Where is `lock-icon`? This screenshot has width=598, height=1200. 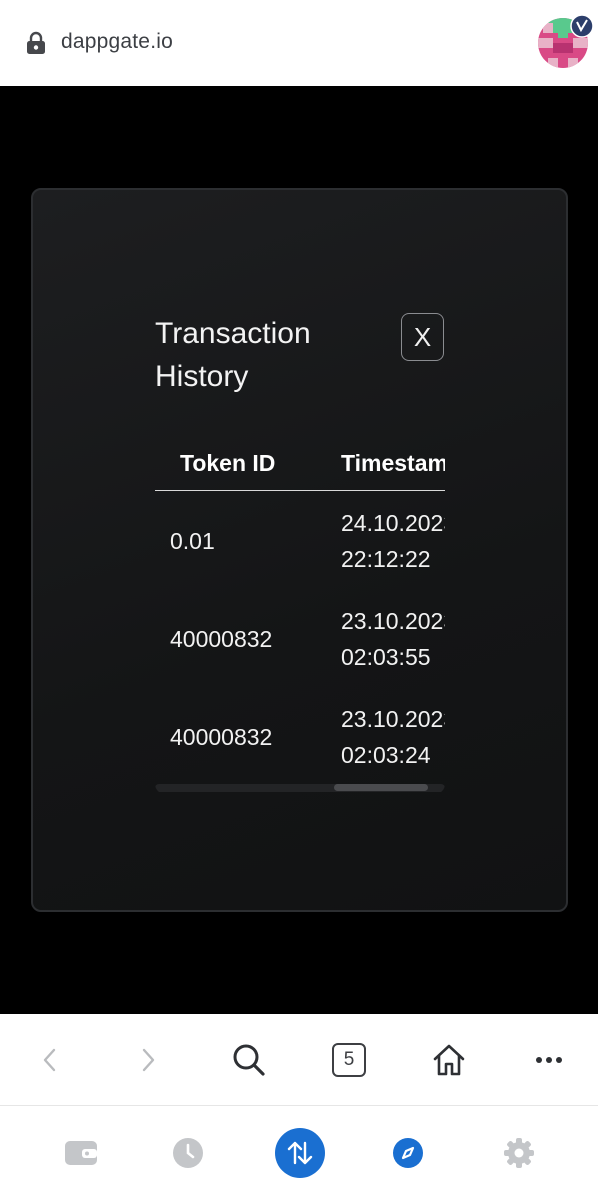 lock-icon is located at coordinates (36, 42).